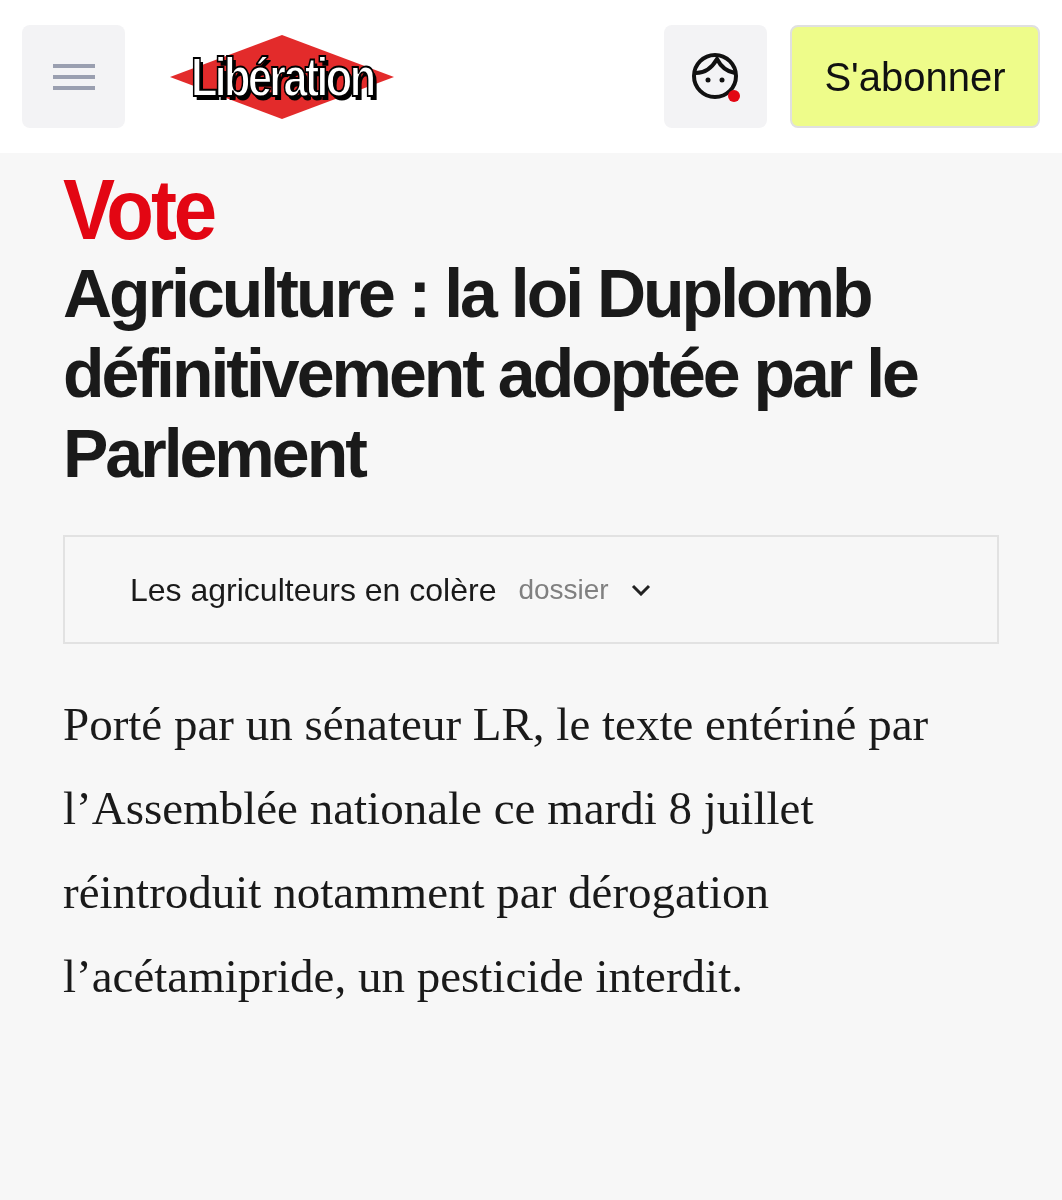 Image resolution: width=1062 pixels, height=1200 pixels. What do you see at coordinates (139, 209) in the screenshot?
I see `kicker: Vote` at bounding box center [139, 209].